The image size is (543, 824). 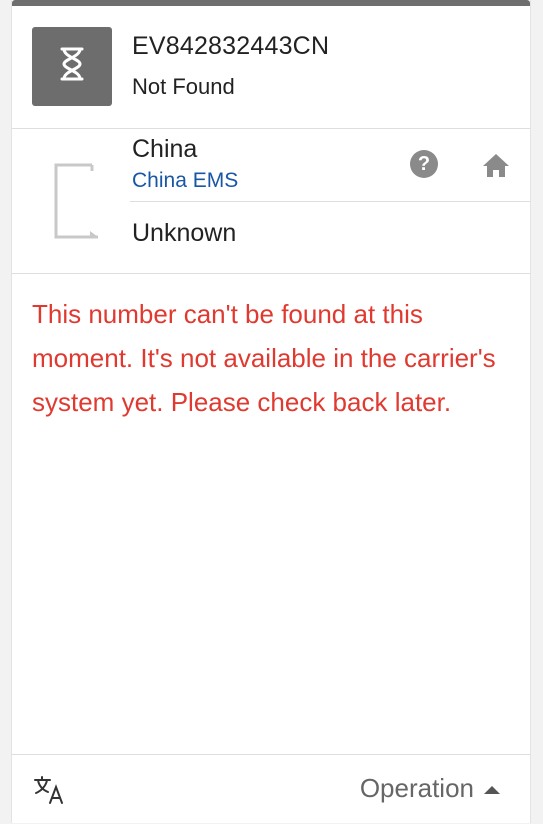 I want to click on caret-up-icon, so click(x=492, y=789).